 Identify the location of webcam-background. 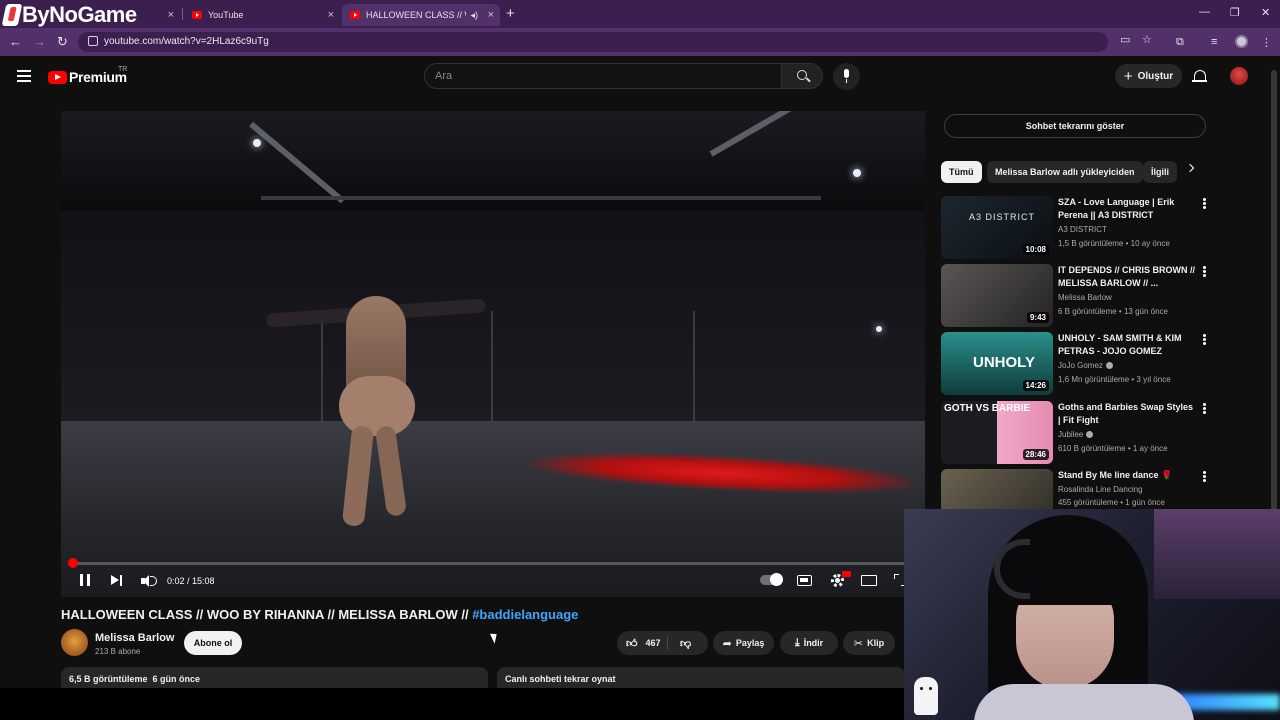
(1217, 554).